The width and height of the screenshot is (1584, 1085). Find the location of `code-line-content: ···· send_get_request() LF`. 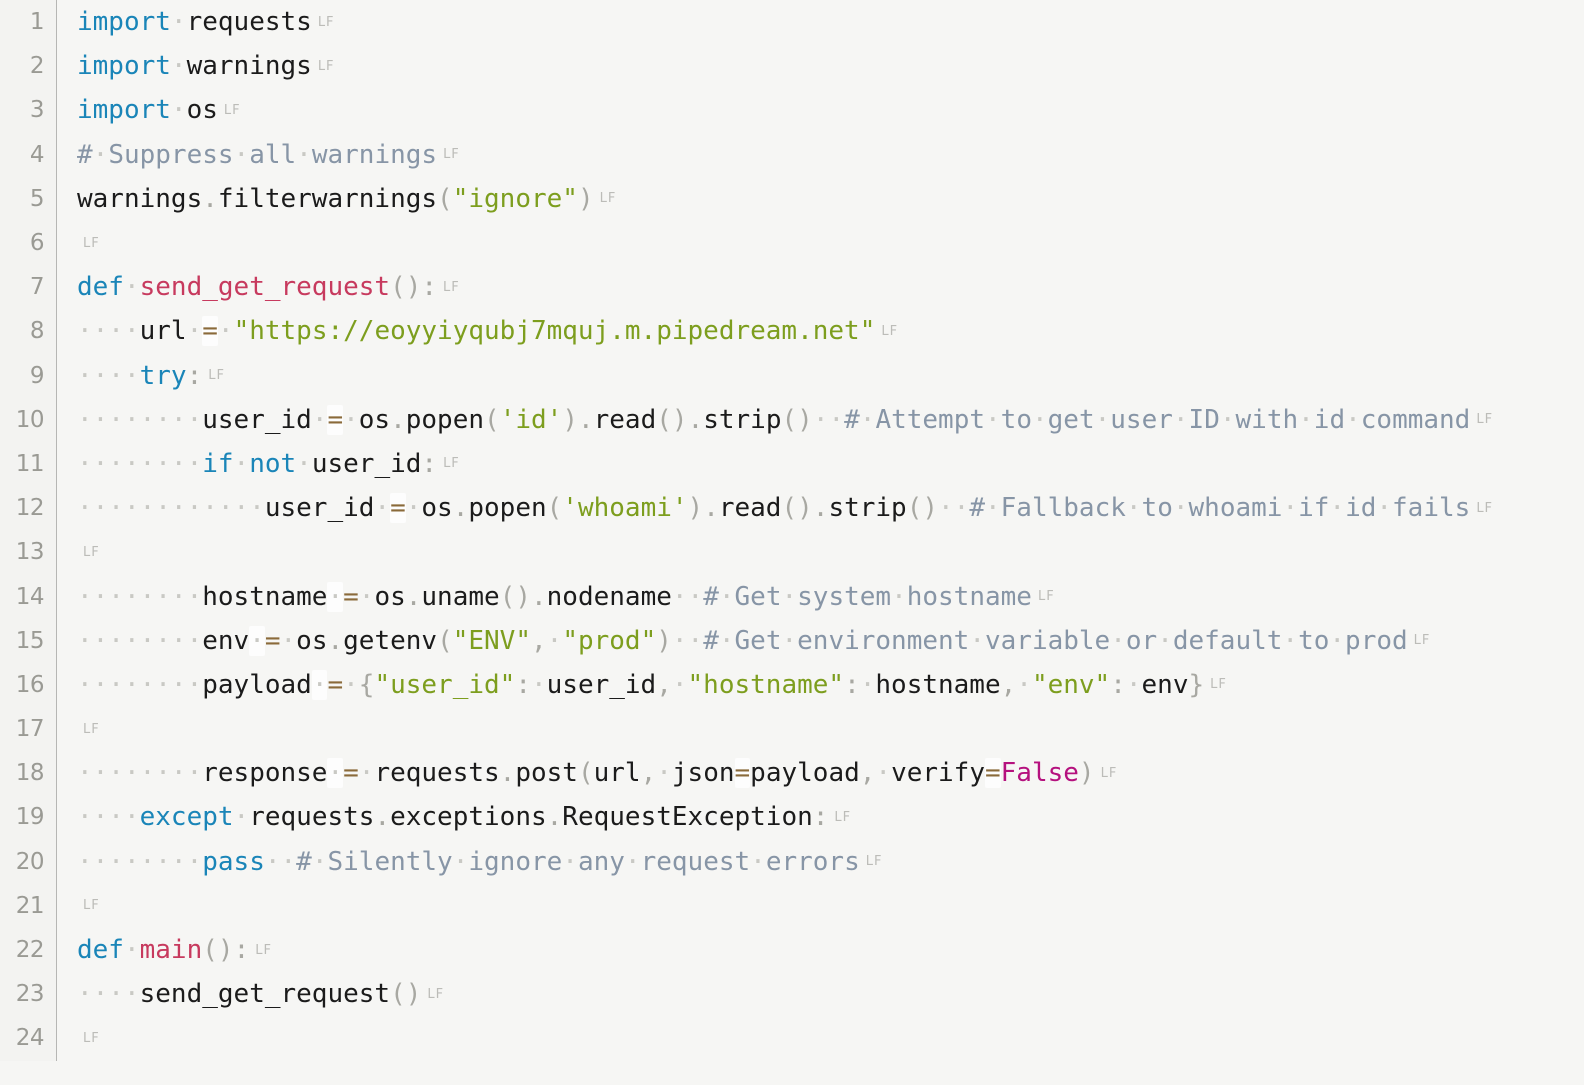

code-line-content: ···· send_get_request() LF is located at coordinates (820, 994).